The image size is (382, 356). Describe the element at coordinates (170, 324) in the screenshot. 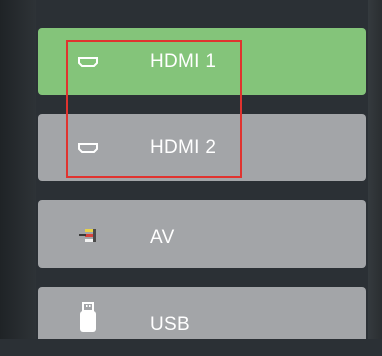

I see `source-label: USB` at that location.